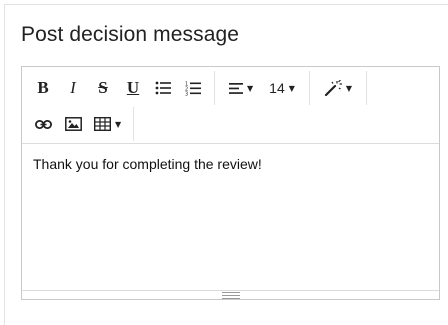  I want to click on bullet-list-button, so click(163, 88).